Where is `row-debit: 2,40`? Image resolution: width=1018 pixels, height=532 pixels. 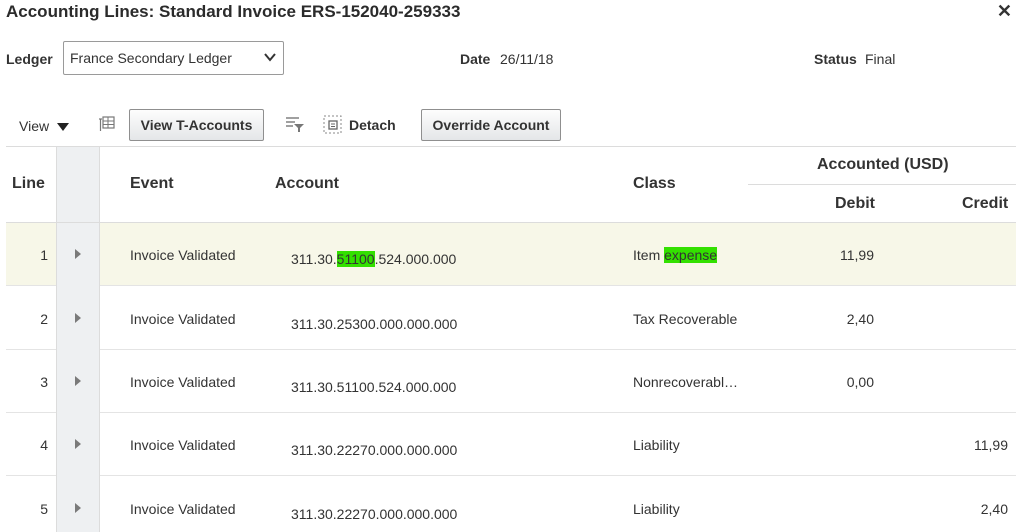 row-debit: 2,40 is located at coordinates (860, 319).